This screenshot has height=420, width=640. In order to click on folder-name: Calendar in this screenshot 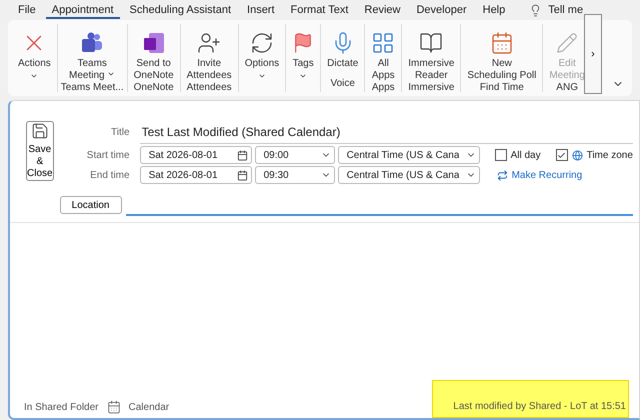, I will do `click(149, 407)`.